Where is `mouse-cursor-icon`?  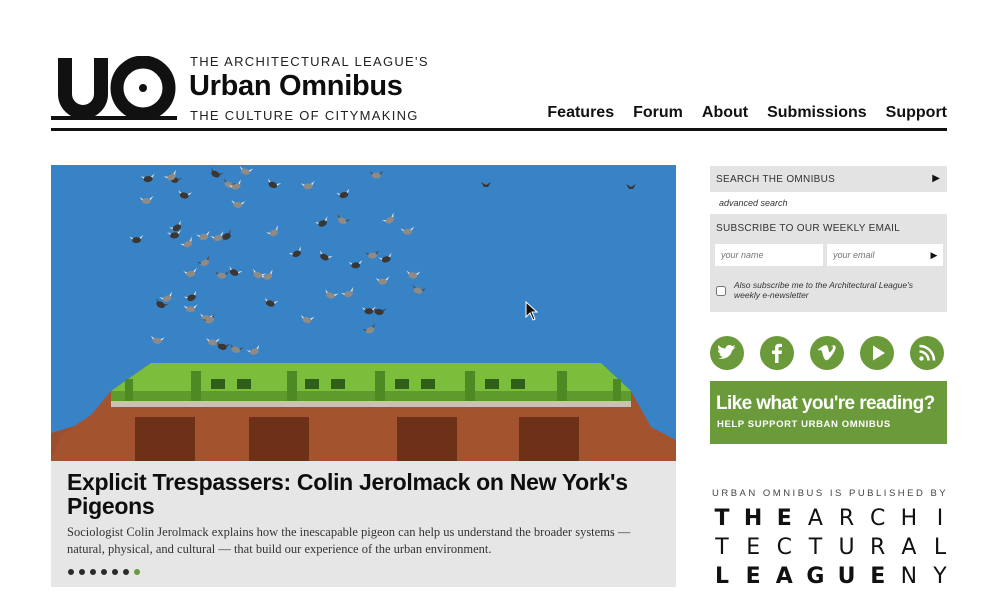
mouse-cursor-icon is located at coordinates (532, 311).